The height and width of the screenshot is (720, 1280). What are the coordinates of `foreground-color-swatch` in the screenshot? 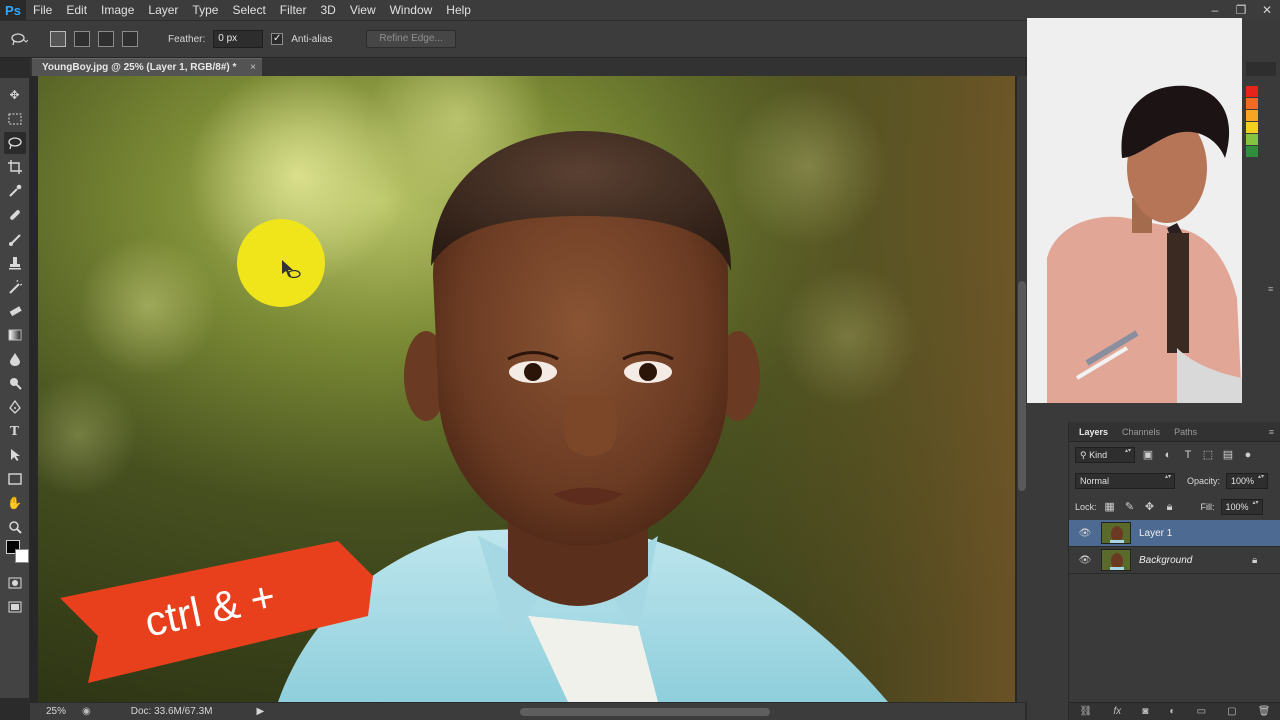 It's located at (17, 551).